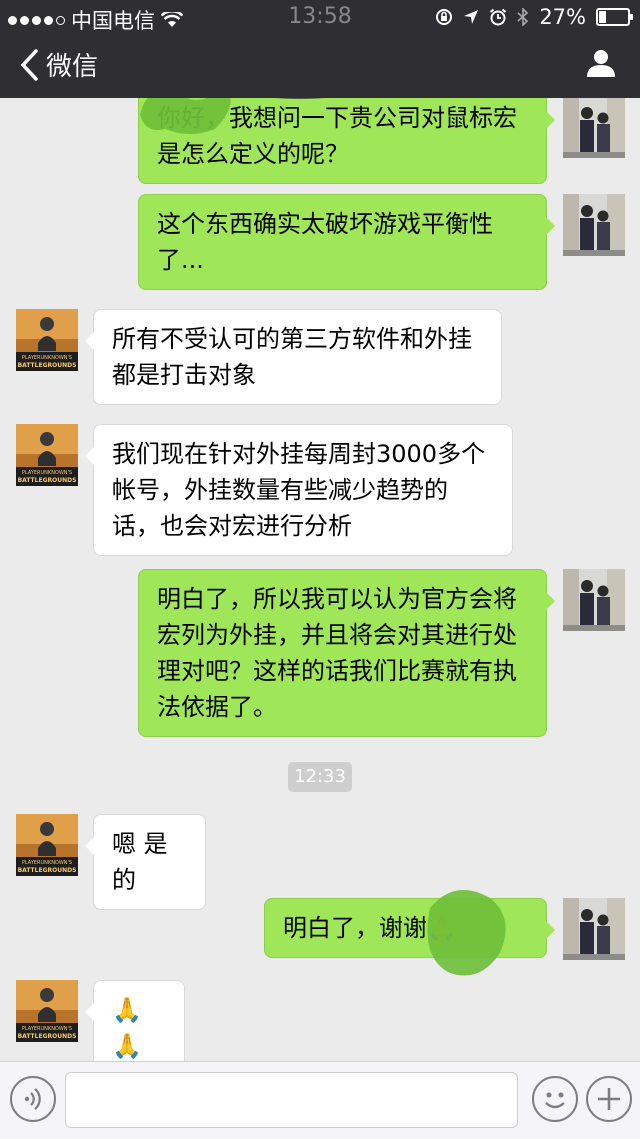  I want to click on back-button: 微信, so click(58, 64).